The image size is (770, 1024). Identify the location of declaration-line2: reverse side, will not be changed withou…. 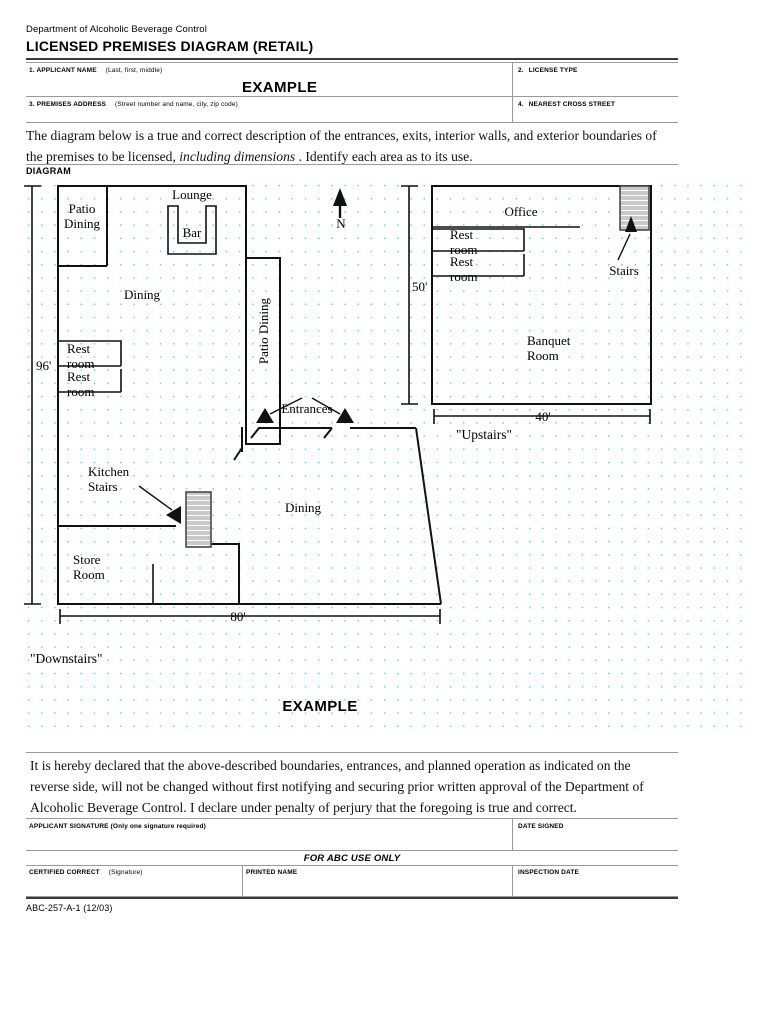
(337, 786).